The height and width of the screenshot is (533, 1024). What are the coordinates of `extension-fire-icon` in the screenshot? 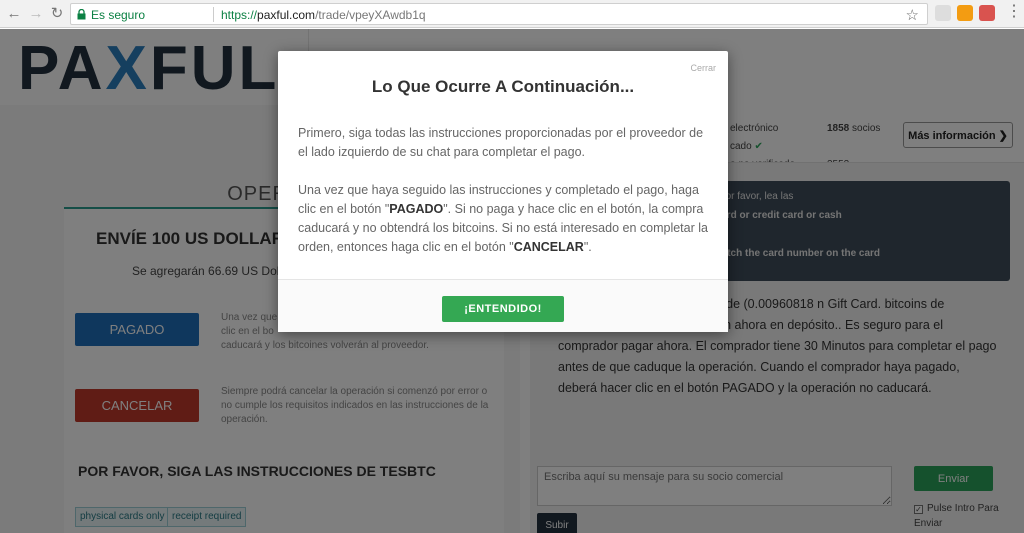 It's located at (965, 13).